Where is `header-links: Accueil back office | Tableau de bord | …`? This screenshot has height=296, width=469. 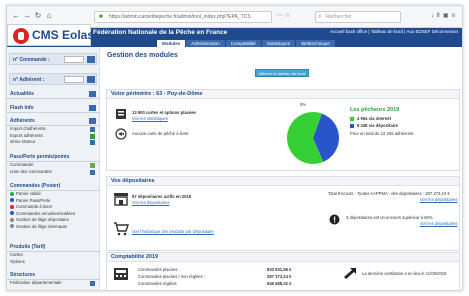 header-links: Accueil back office | Tableau de bord | … is located at coordinates (394, 31).